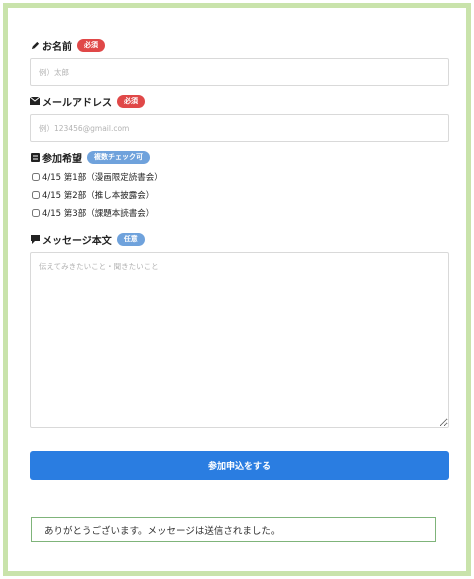 Image resolution: width=474 pixels, height=579 pixels. Describe the element at coordinates (77, 103) in the screenshot. I see `email-label: メールアドレス` at that location.